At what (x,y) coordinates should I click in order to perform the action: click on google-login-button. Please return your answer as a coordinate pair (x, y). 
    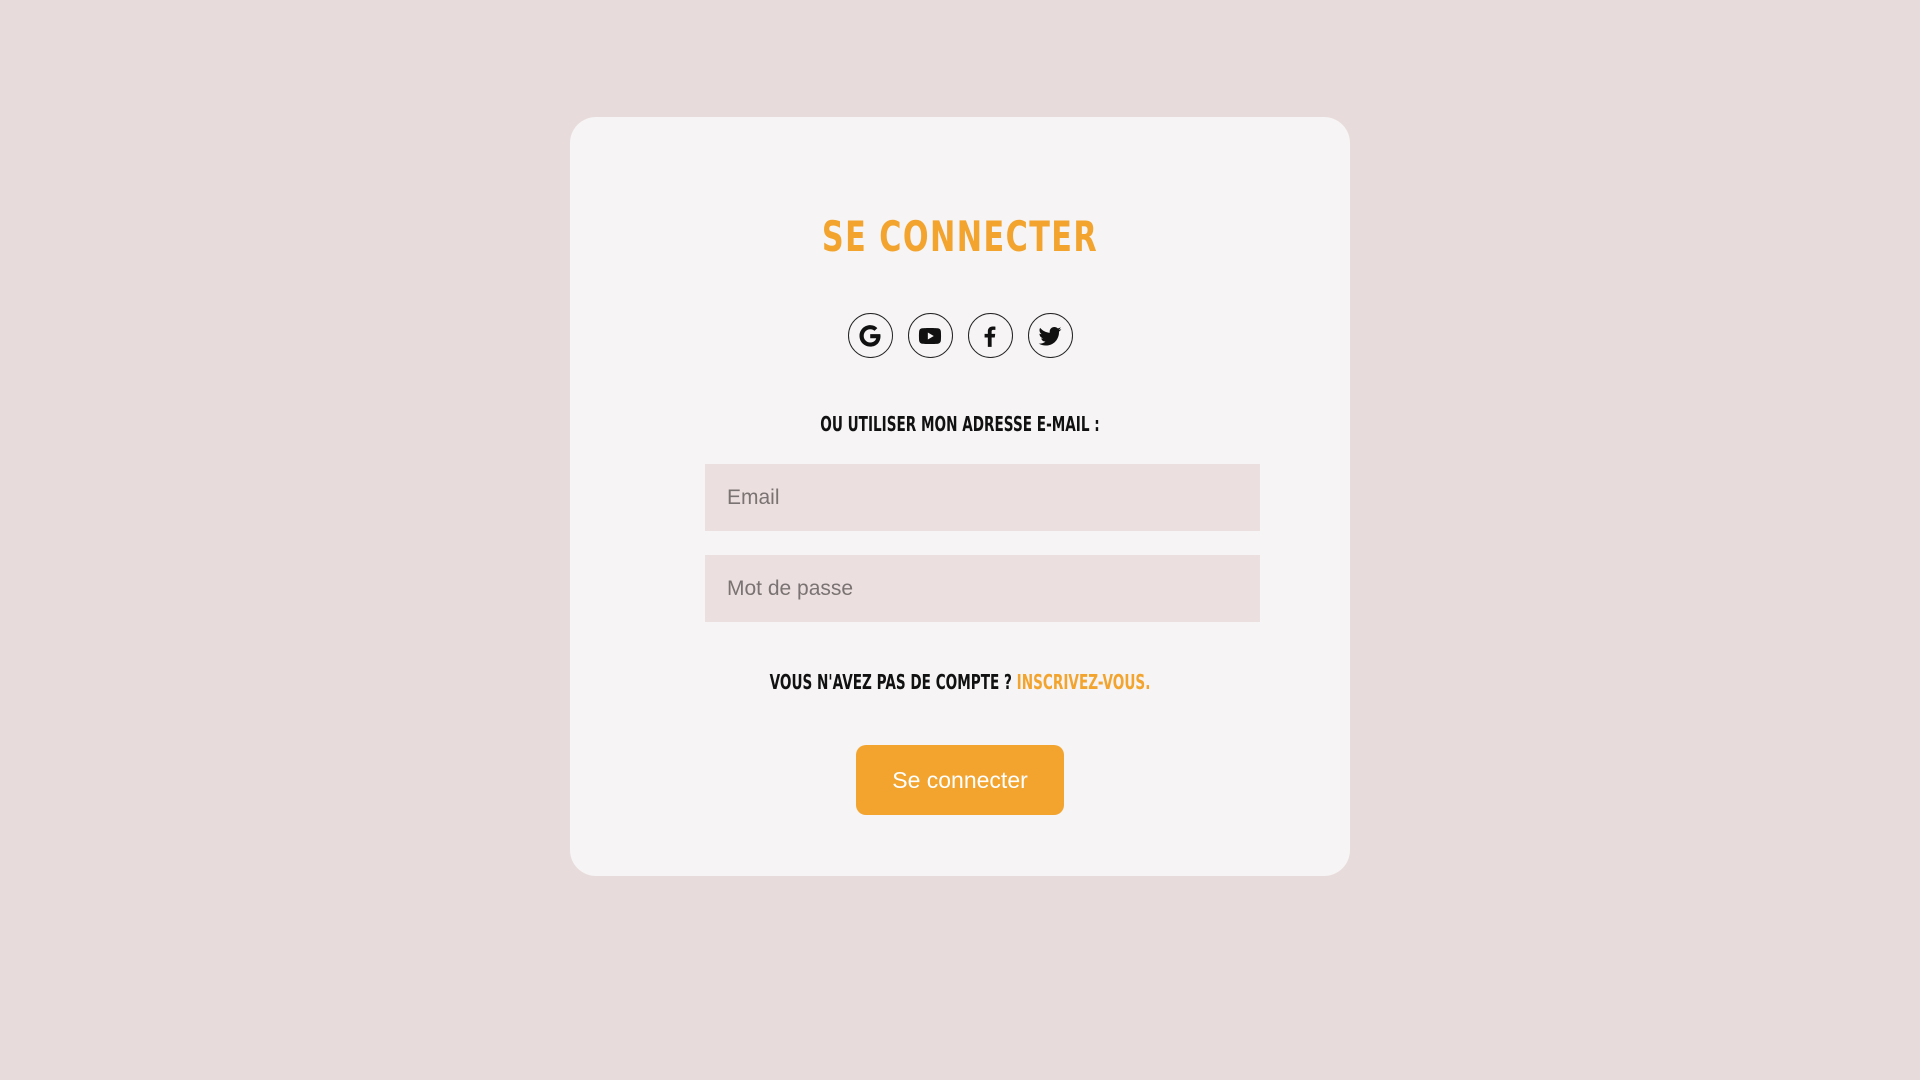
    Looking at the image, I should click on (870, 335).